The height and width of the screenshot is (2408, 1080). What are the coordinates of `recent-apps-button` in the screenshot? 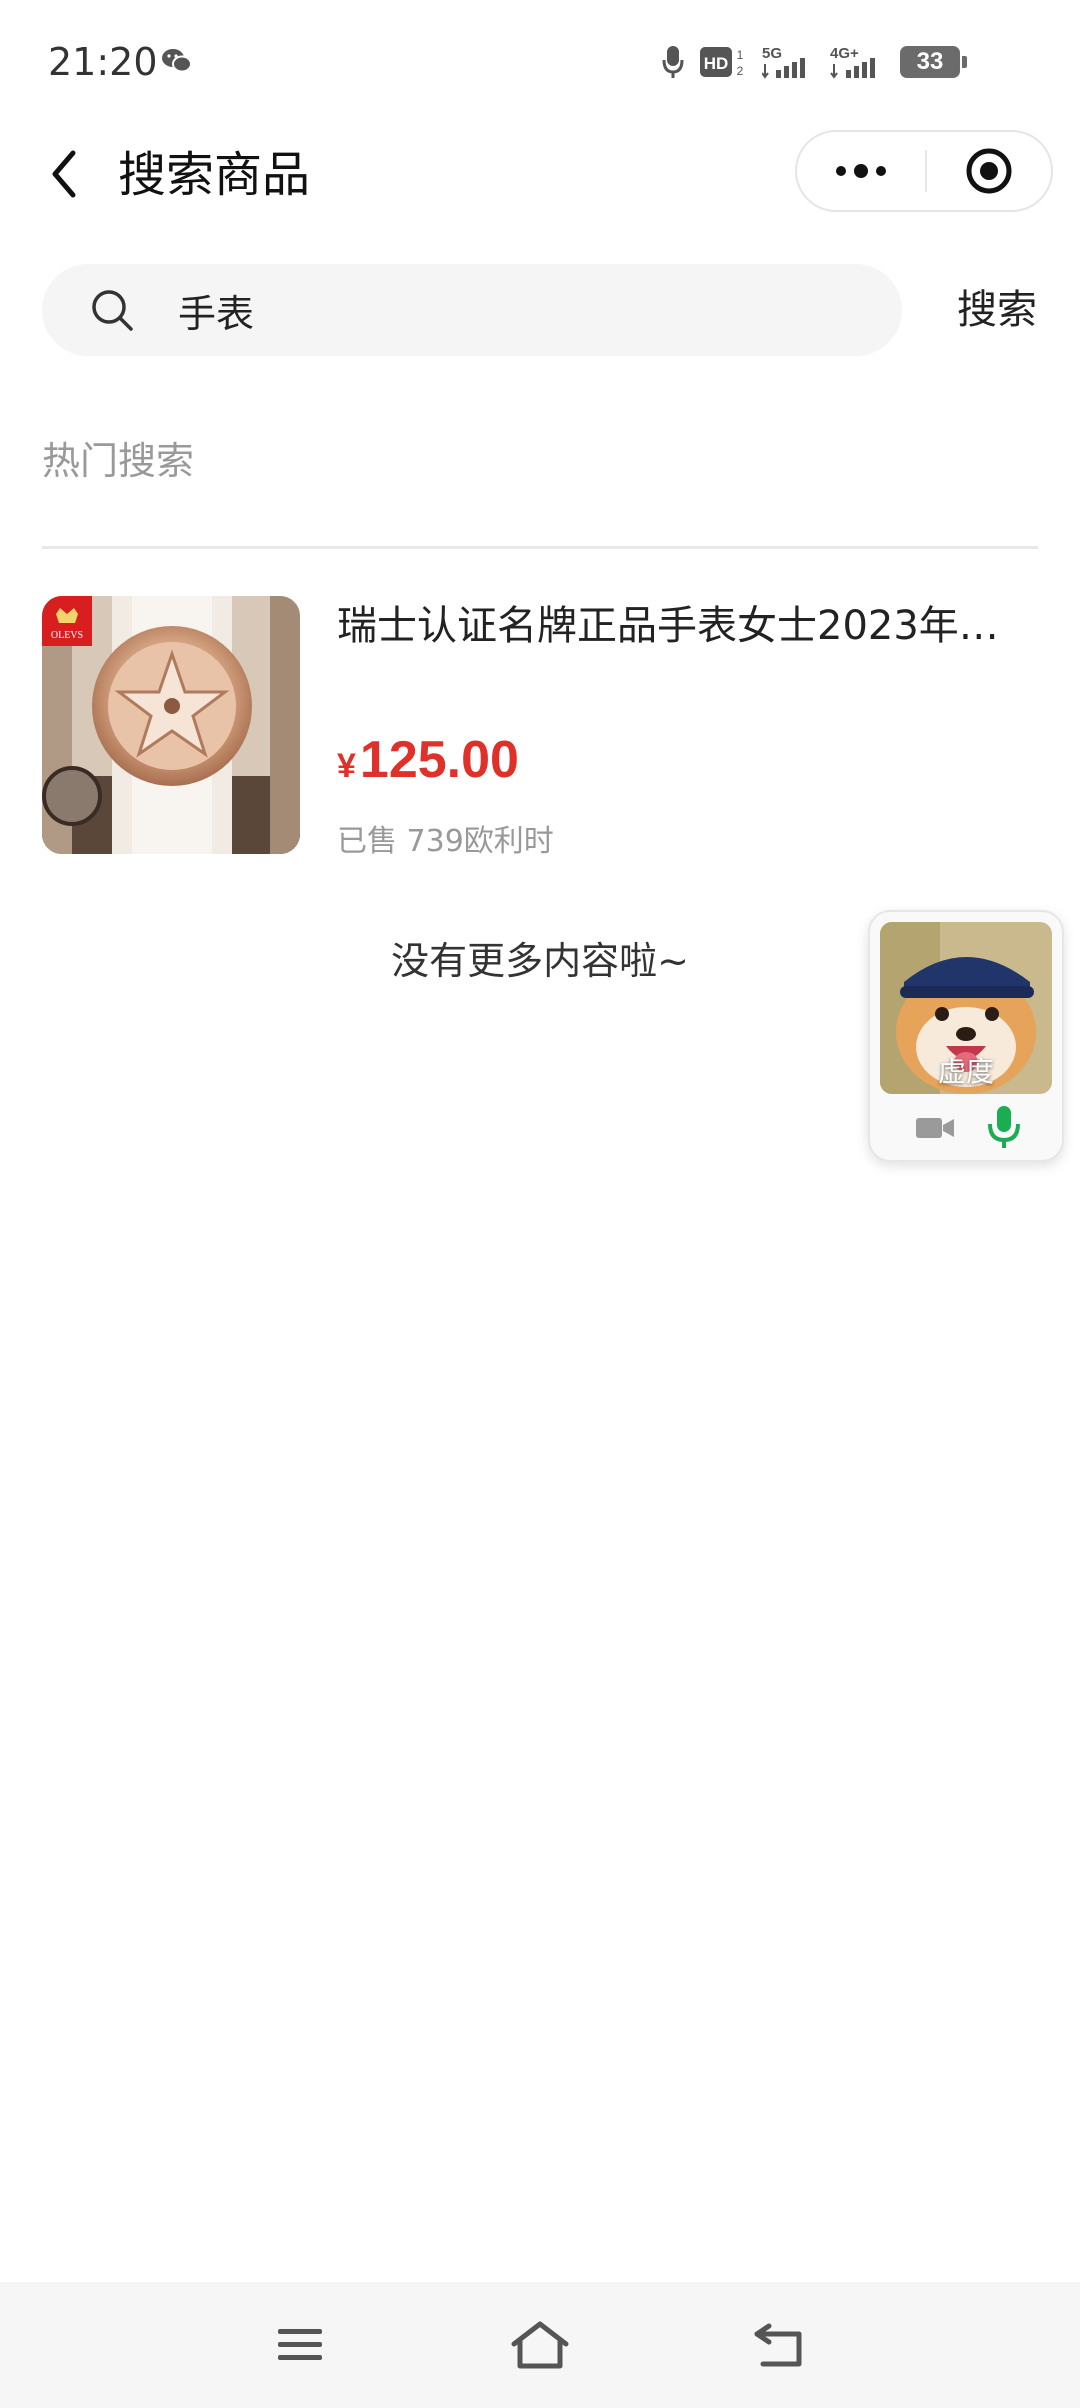 It's located at (300, 2345).